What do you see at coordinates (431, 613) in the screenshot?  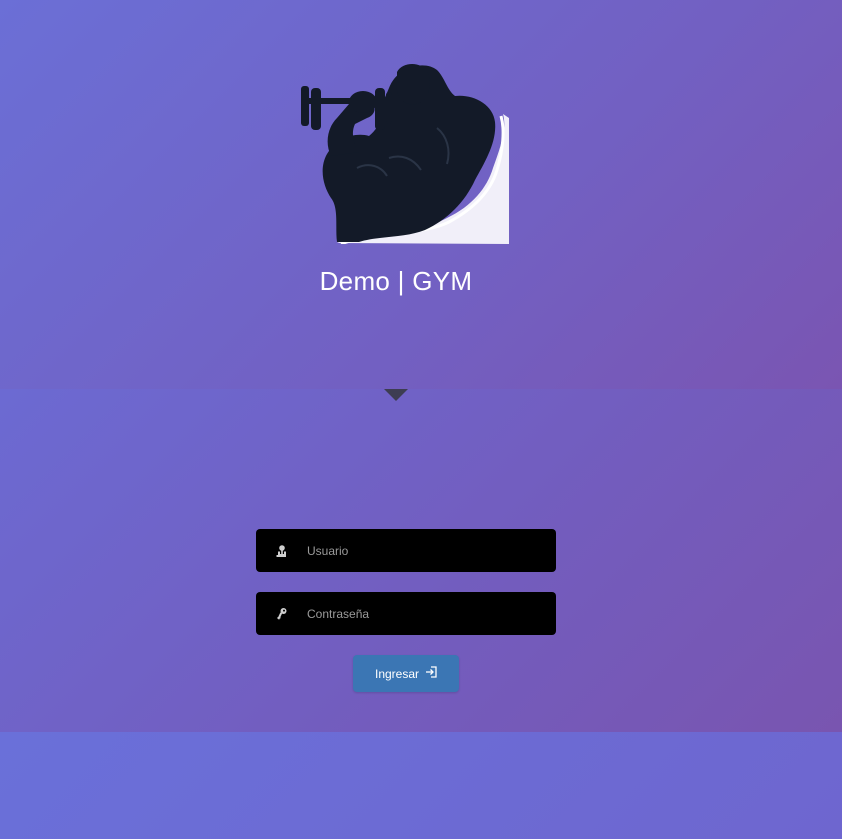 I see `password-input` at bounding box center [431, 613].